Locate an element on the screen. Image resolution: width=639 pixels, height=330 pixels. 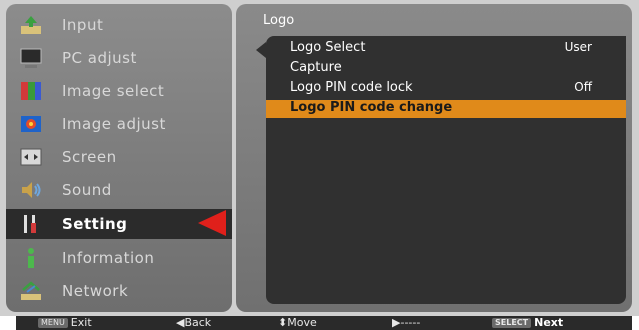
right-hint: ▶ ----- is located at coordinates (406, 323).